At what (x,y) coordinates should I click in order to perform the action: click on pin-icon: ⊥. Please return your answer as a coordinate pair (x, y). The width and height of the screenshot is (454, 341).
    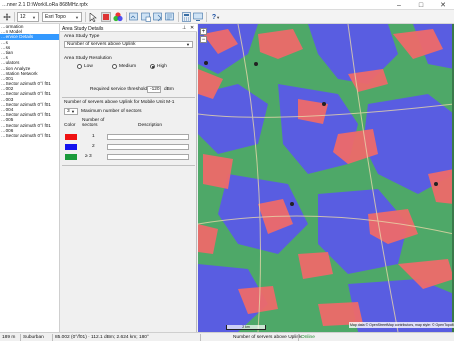
    Looking at the image, I should click on (184, 28).